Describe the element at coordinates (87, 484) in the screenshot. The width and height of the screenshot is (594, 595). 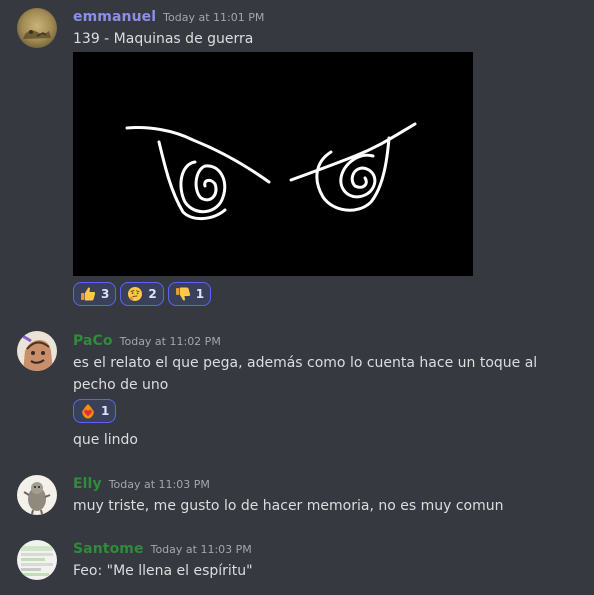
I see `username-elly: Elly` at that location.